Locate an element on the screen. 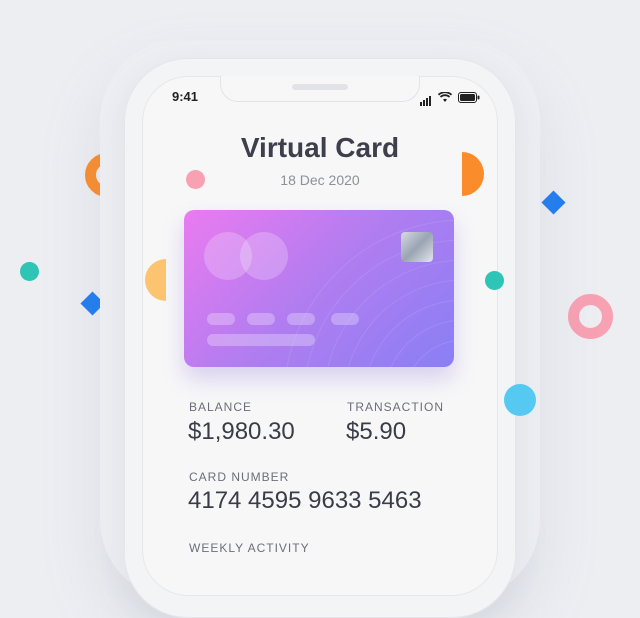 The width and height of the screenshot is (640, 618). transaction-value: $5.90 is located at coordinates (376, 431).